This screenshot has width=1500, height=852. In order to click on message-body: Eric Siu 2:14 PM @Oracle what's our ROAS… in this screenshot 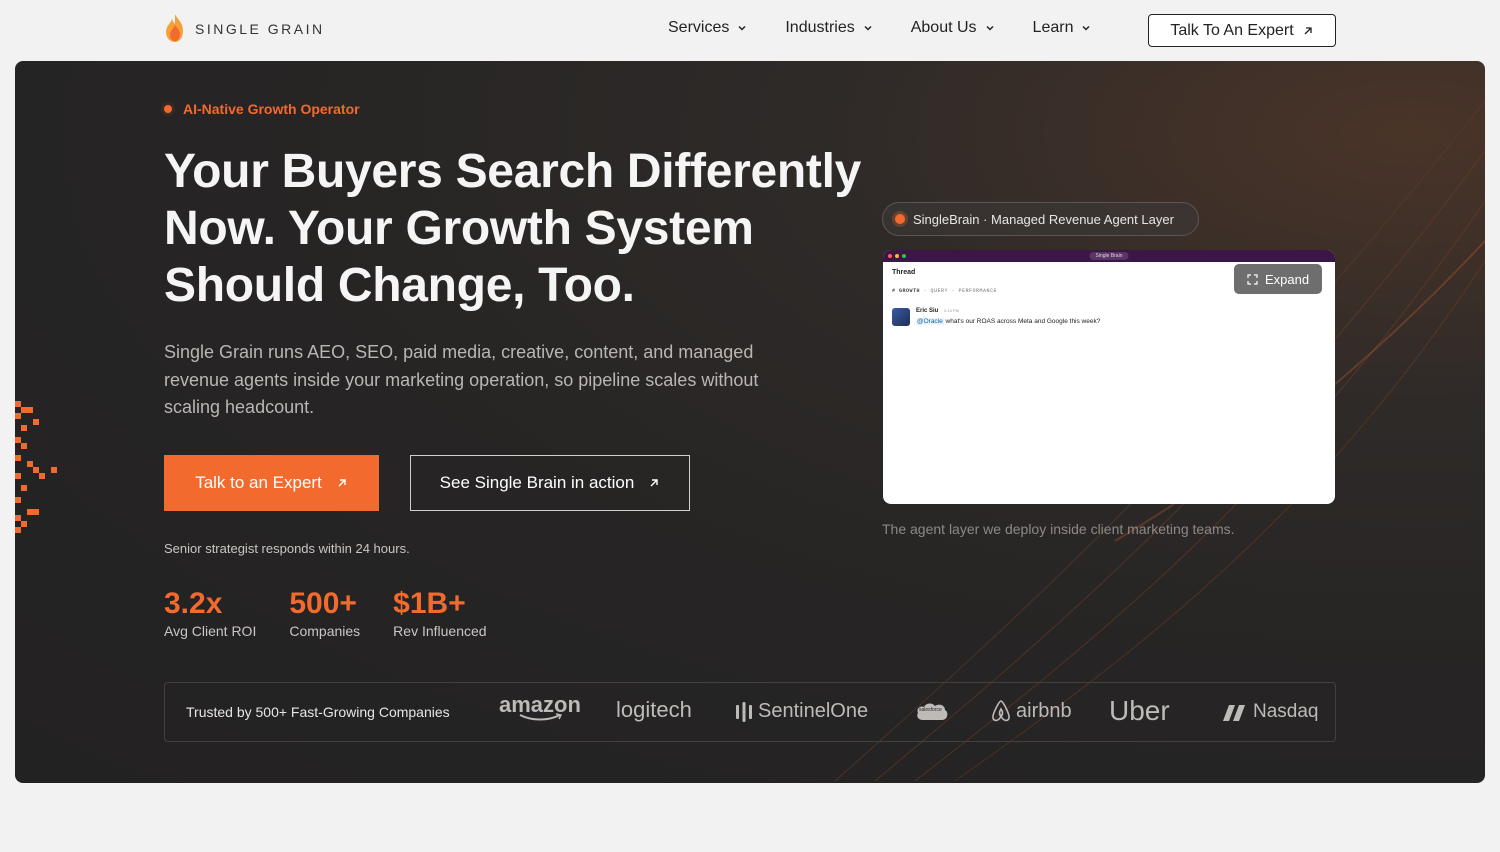, I will do `click(1008, 317)`.